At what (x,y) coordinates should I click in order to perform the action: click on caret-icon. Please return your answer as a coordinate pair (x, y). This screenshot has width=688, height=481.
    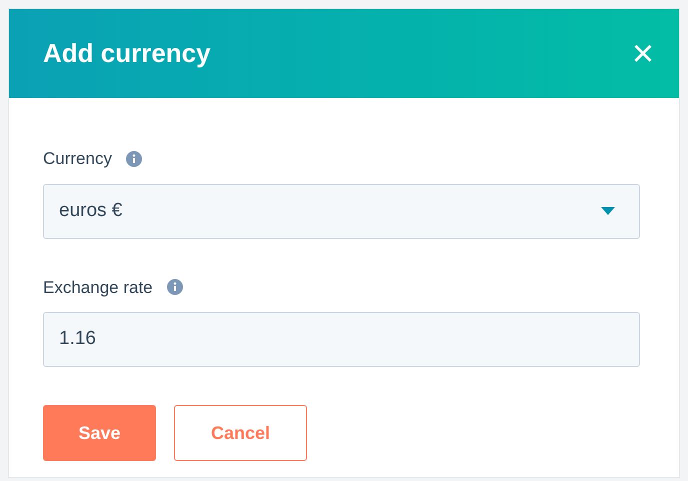
    Looking at the image, I should click on (608, 211).